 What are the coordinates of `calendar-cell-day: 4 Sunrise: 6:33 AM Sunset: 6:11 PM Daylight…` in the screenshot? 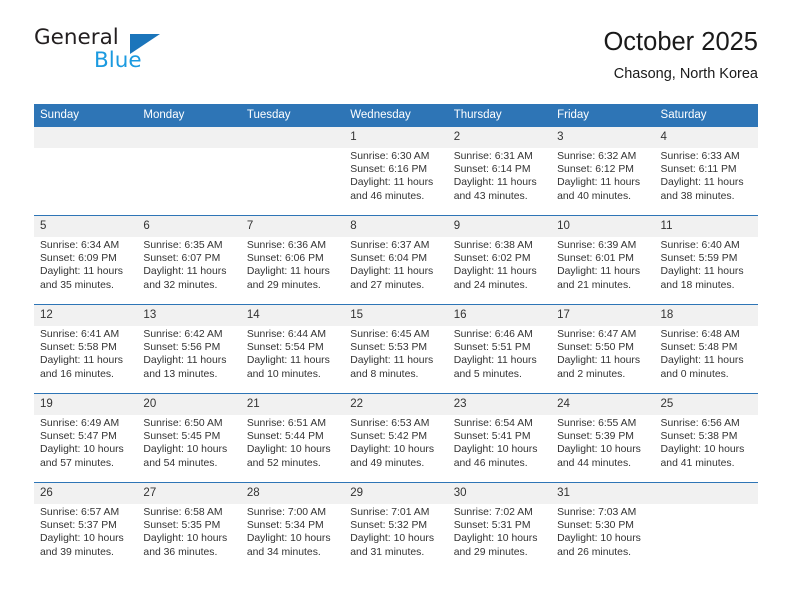 It's located at (706, 171).